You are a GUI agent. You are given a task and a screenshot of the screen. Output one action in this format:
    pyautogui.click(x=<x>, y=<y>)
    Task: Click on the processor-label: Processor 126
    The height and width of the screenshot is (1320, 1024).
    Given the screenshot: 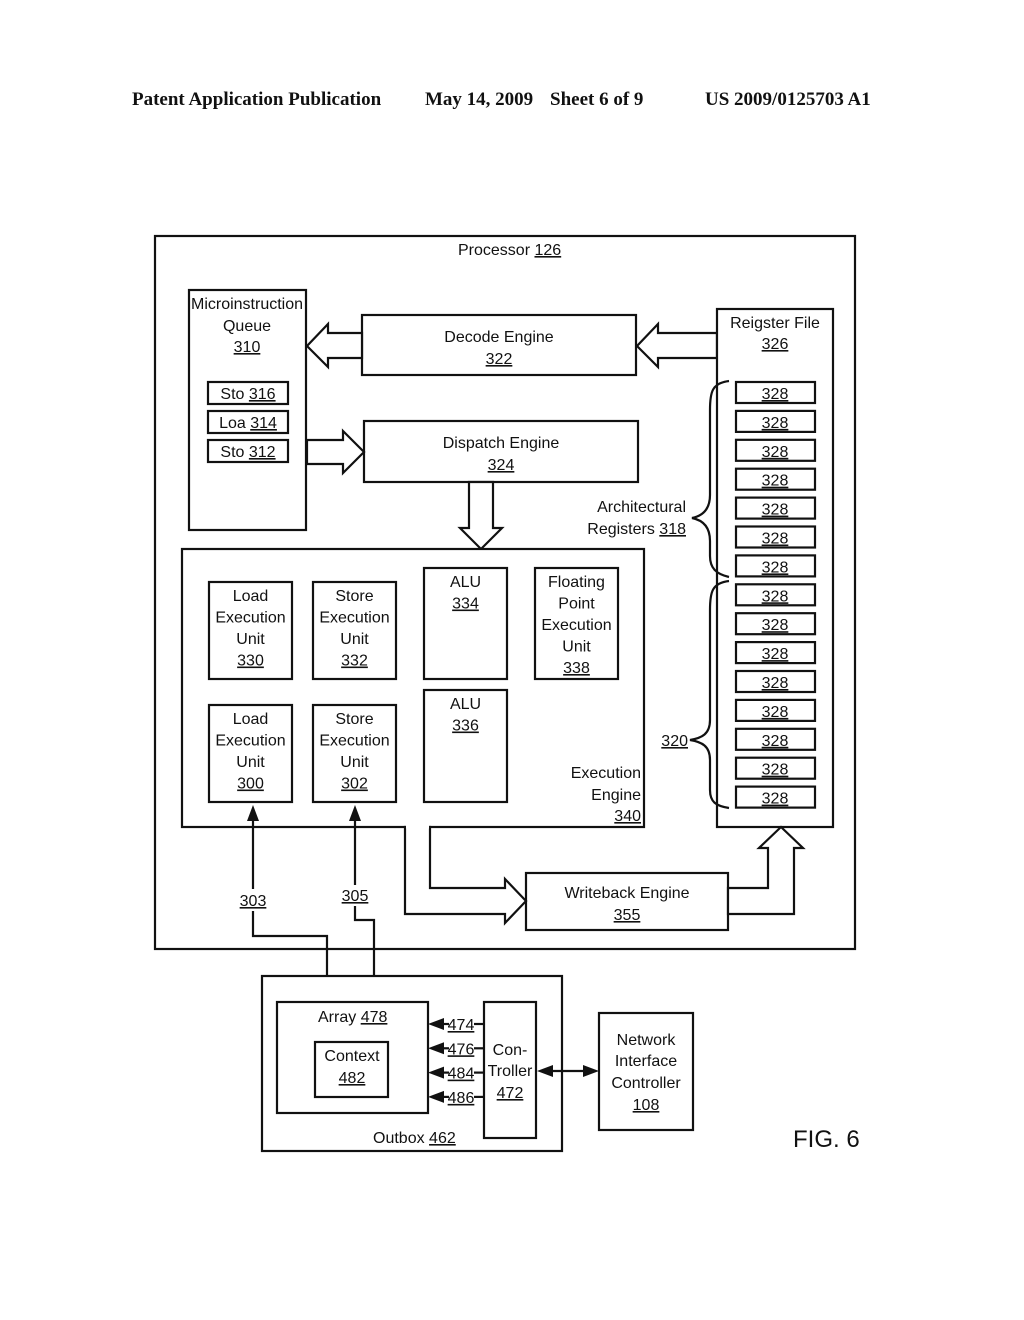 What is the action you would take?
    pyautogui.click(x=509, y=250)
    